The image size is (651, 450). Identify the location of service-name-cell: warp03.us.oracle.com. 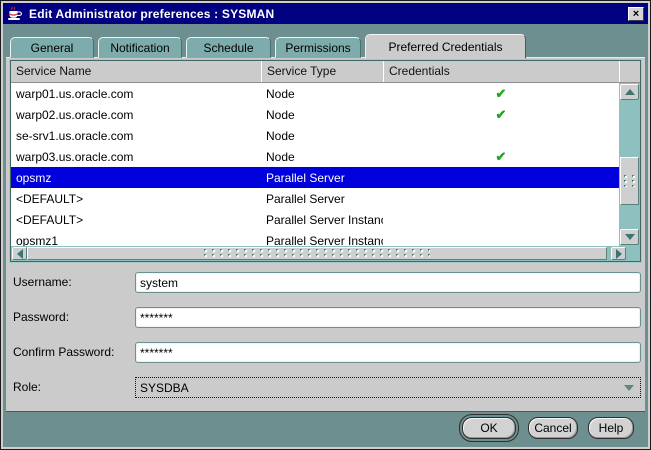
(75, 156).